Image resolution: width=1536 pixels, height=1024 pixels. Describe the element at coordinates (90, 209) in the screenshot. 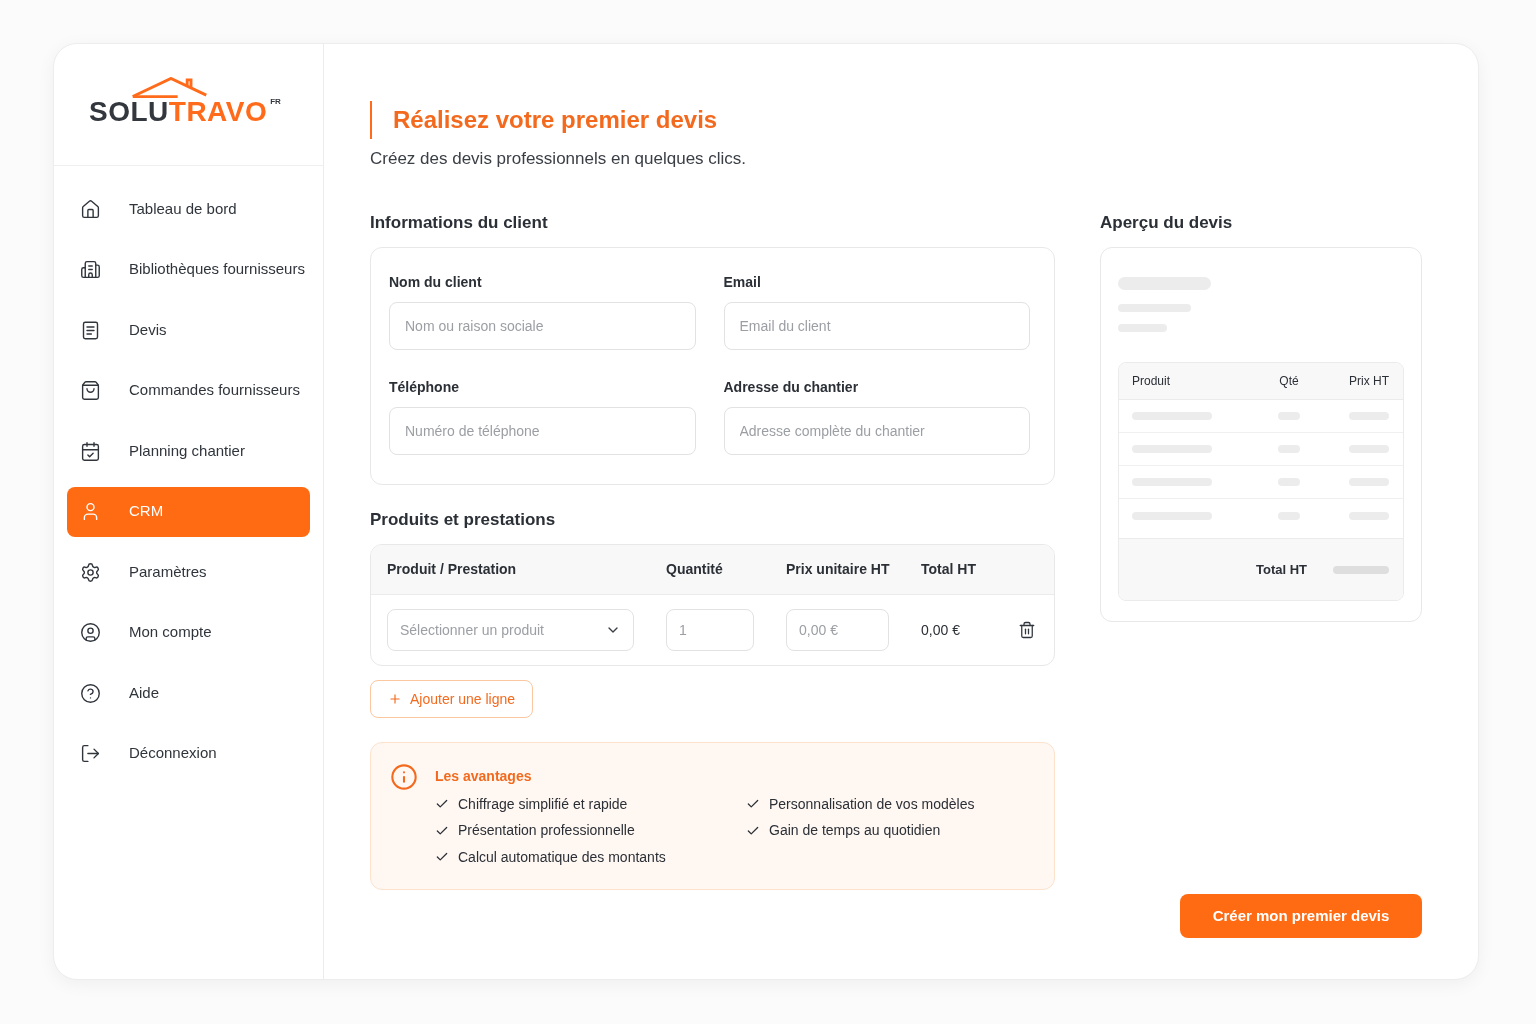

I see `home-icon` at that location.